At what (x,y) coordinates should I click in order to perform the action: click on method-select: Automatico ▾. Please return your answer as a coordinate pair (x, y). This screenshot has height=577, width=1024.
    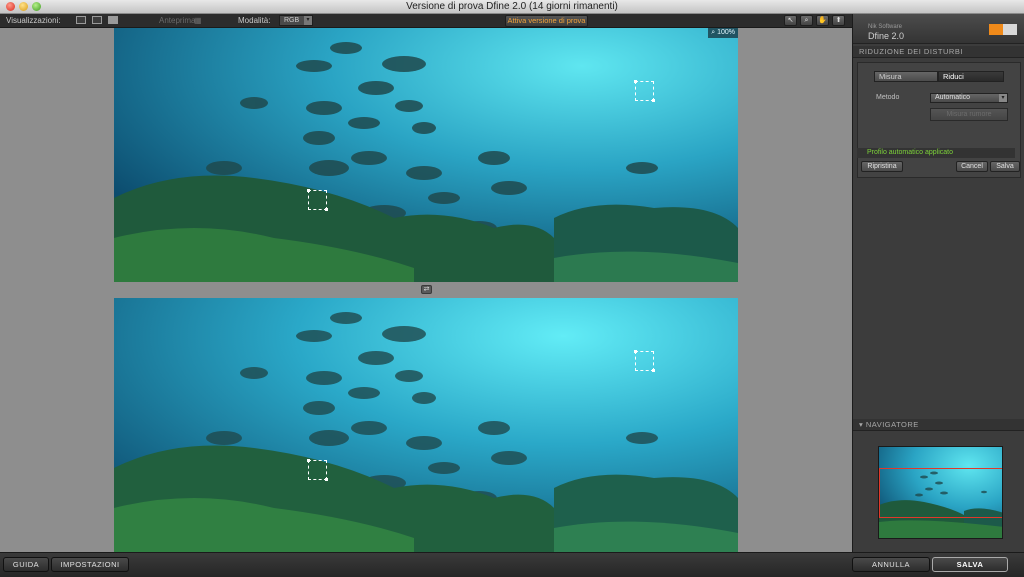
    Looking at the image, I should click on (969, 98).